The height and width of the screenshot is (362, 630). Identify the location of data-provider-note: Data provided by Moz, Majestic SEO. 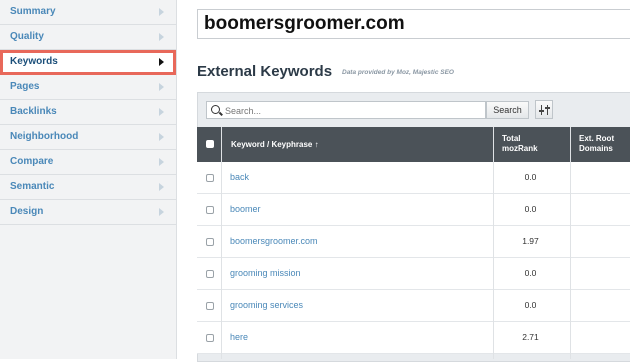
(398, 72).